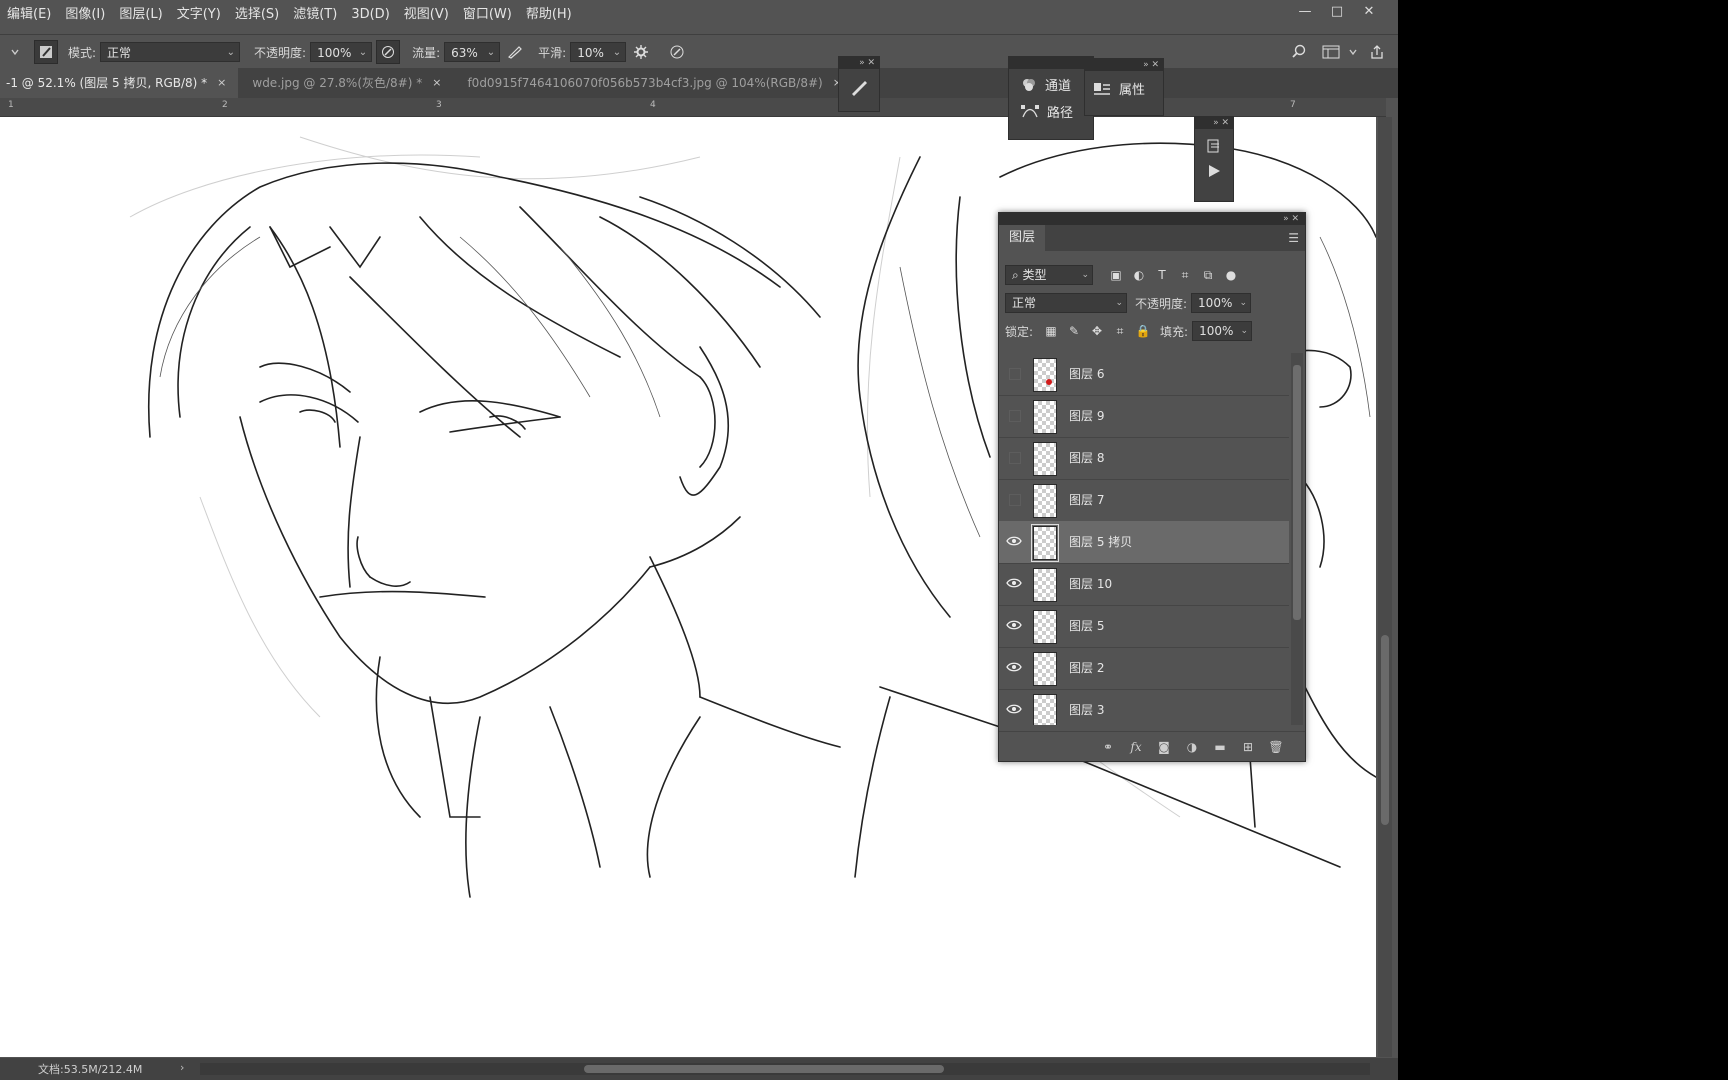 Image resolution: width=1728 pixels, height=1080 pixels. What do you see at coordinates (1066, 303) in the screenshot?
I see `blend-mode-select: 正常 ⌄` at bounding box center [1066, 303].